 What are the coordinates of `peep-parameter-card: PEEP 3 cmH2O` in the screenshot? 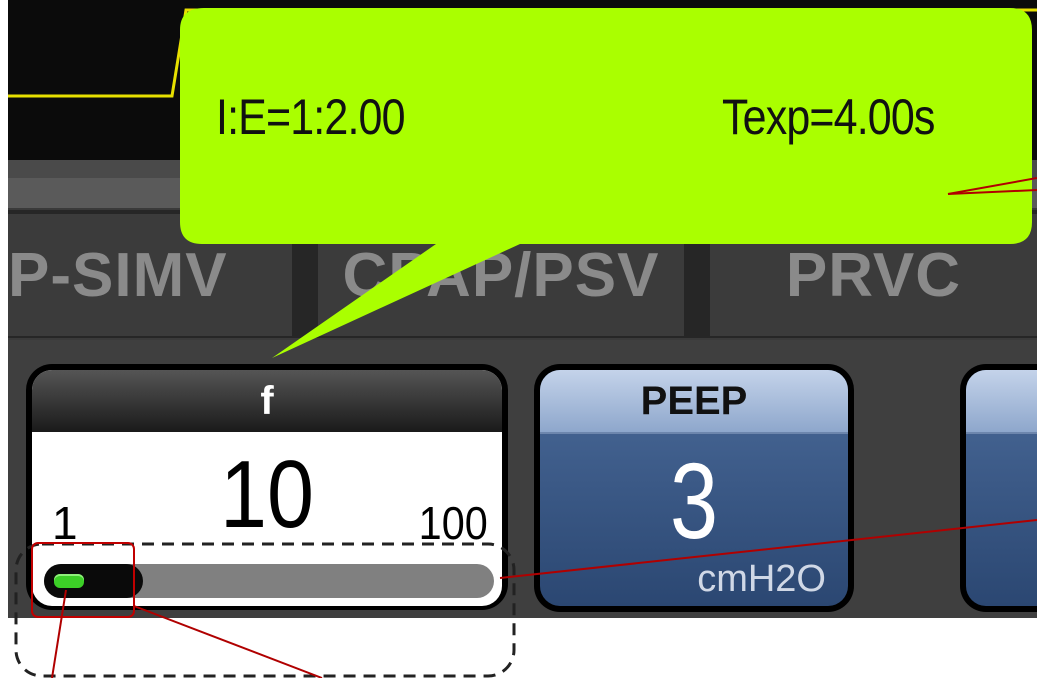 It's located at (694, 488).